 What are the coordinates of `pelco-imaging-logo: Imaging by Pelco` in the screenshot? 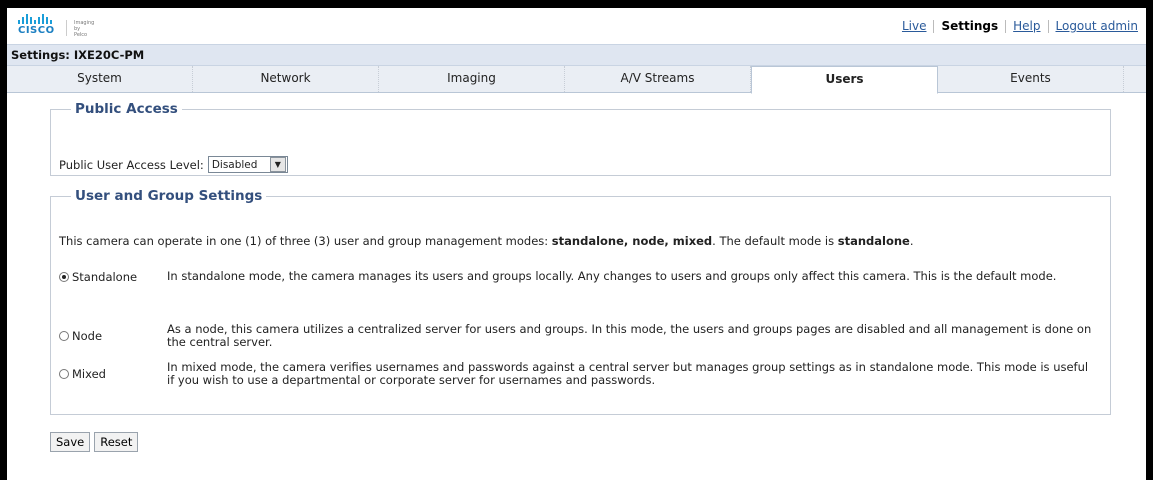 It's located at (84, 29).